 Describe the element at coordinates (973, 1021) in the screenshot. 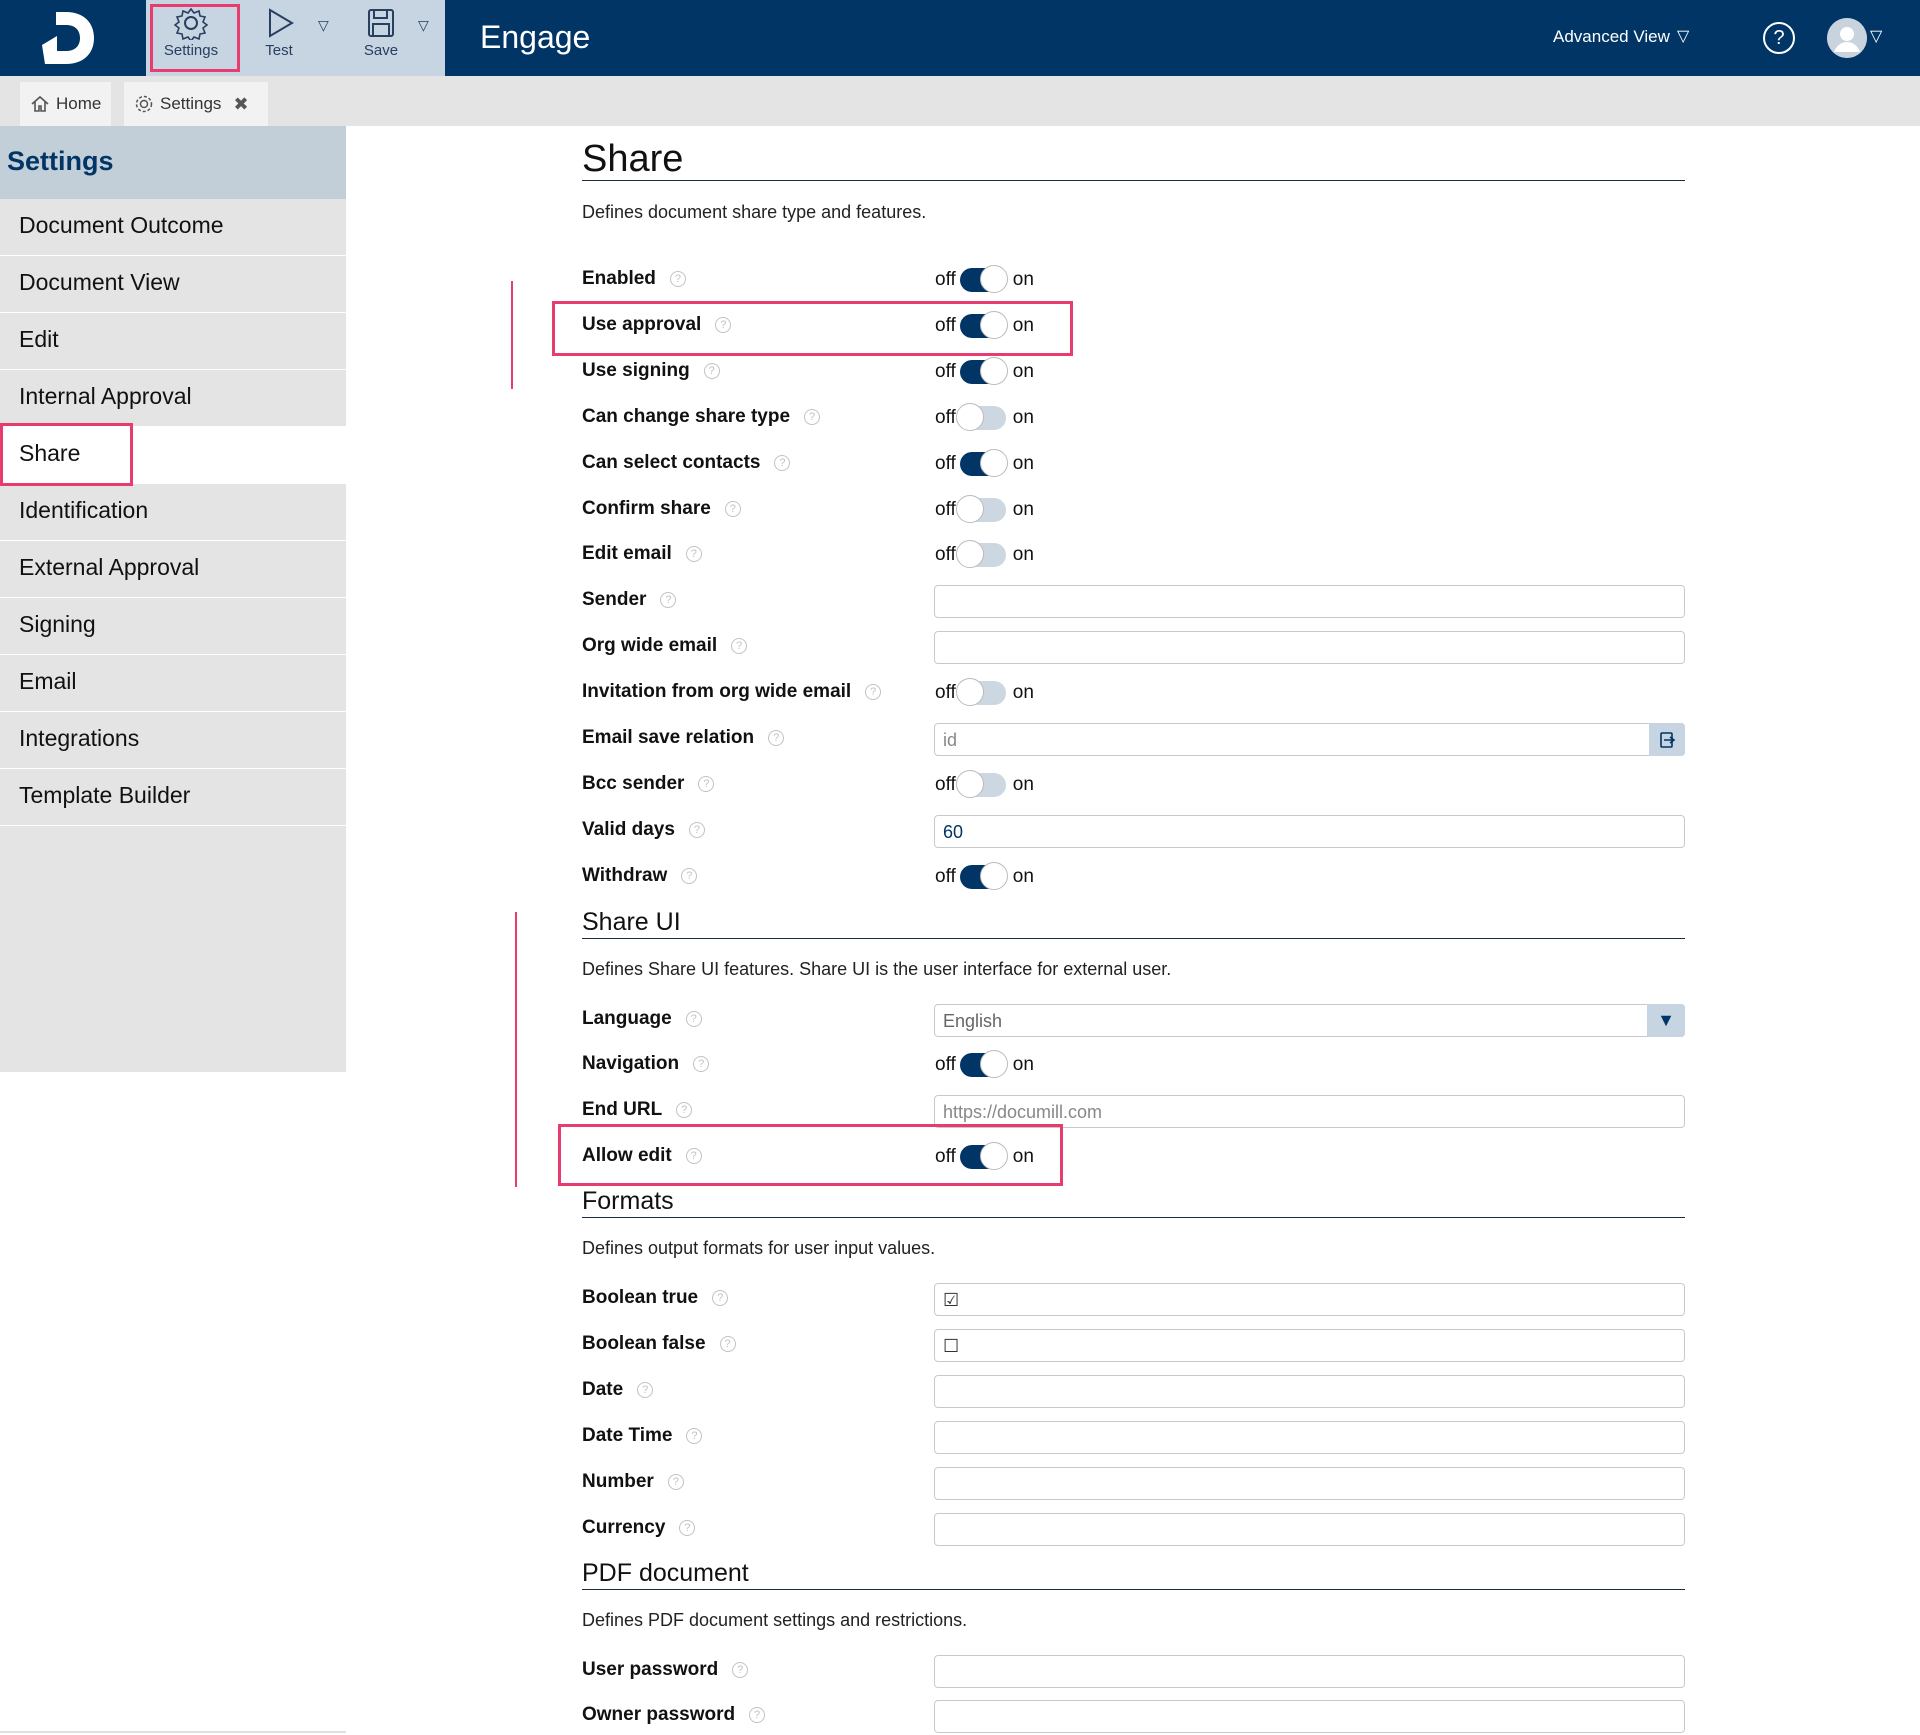

I see `language-select-value: English` at that location.